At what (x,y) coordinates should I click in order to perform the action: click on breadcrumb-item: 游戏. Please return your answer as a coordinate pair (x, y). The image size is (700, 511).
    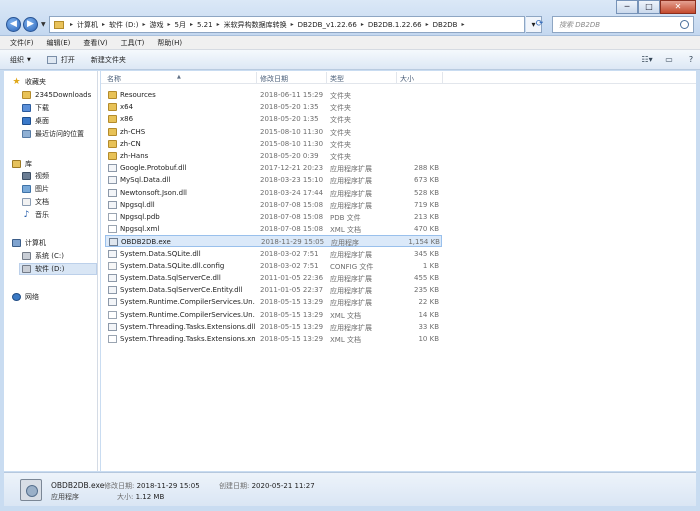
    Looking at the image, I should click on (156, 25).